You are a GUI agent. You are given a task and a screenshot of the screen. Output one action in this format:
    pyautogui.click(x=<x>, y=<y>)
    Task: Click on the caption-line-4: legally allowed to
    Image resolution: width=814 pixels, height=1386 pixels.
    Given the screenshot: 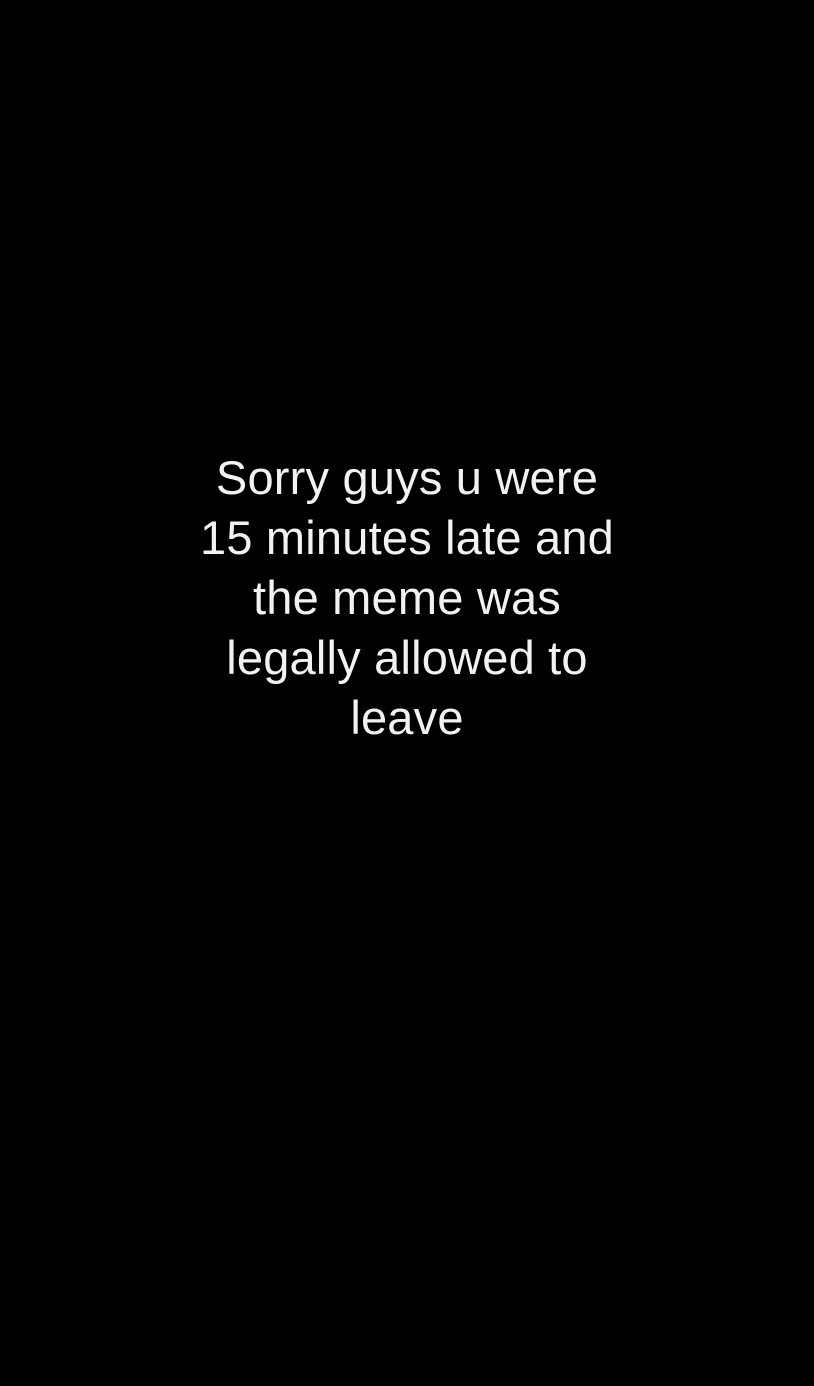 What is the action you would take?
    pyautogui.click(x=407, y=657)
    